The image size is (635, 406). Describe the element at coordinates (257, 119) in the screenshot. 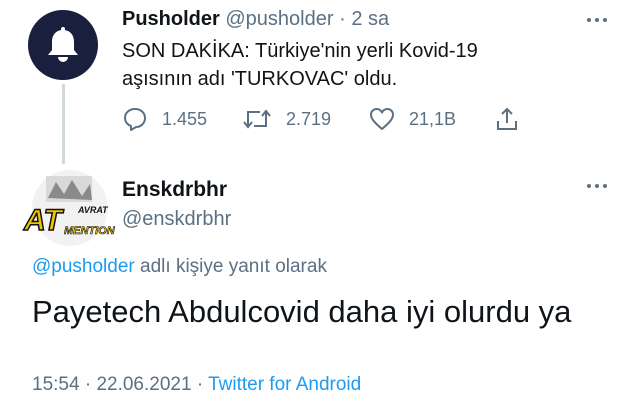

I see `retweet-icon` at that location.